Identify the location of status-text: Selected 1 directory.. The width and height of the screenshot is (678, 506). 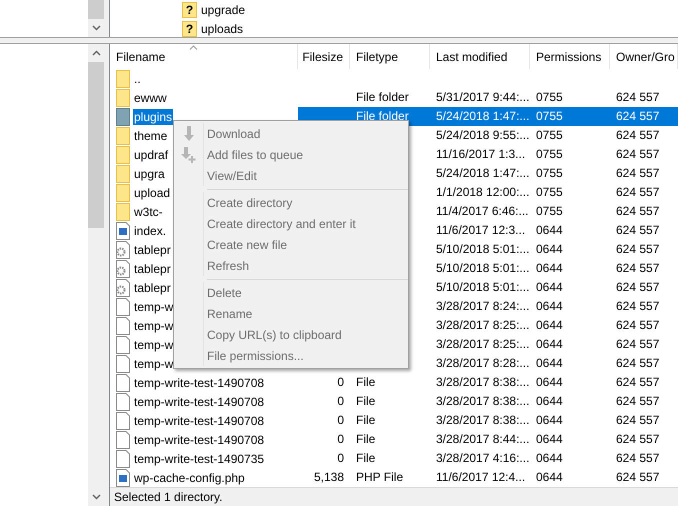
(168, 497).